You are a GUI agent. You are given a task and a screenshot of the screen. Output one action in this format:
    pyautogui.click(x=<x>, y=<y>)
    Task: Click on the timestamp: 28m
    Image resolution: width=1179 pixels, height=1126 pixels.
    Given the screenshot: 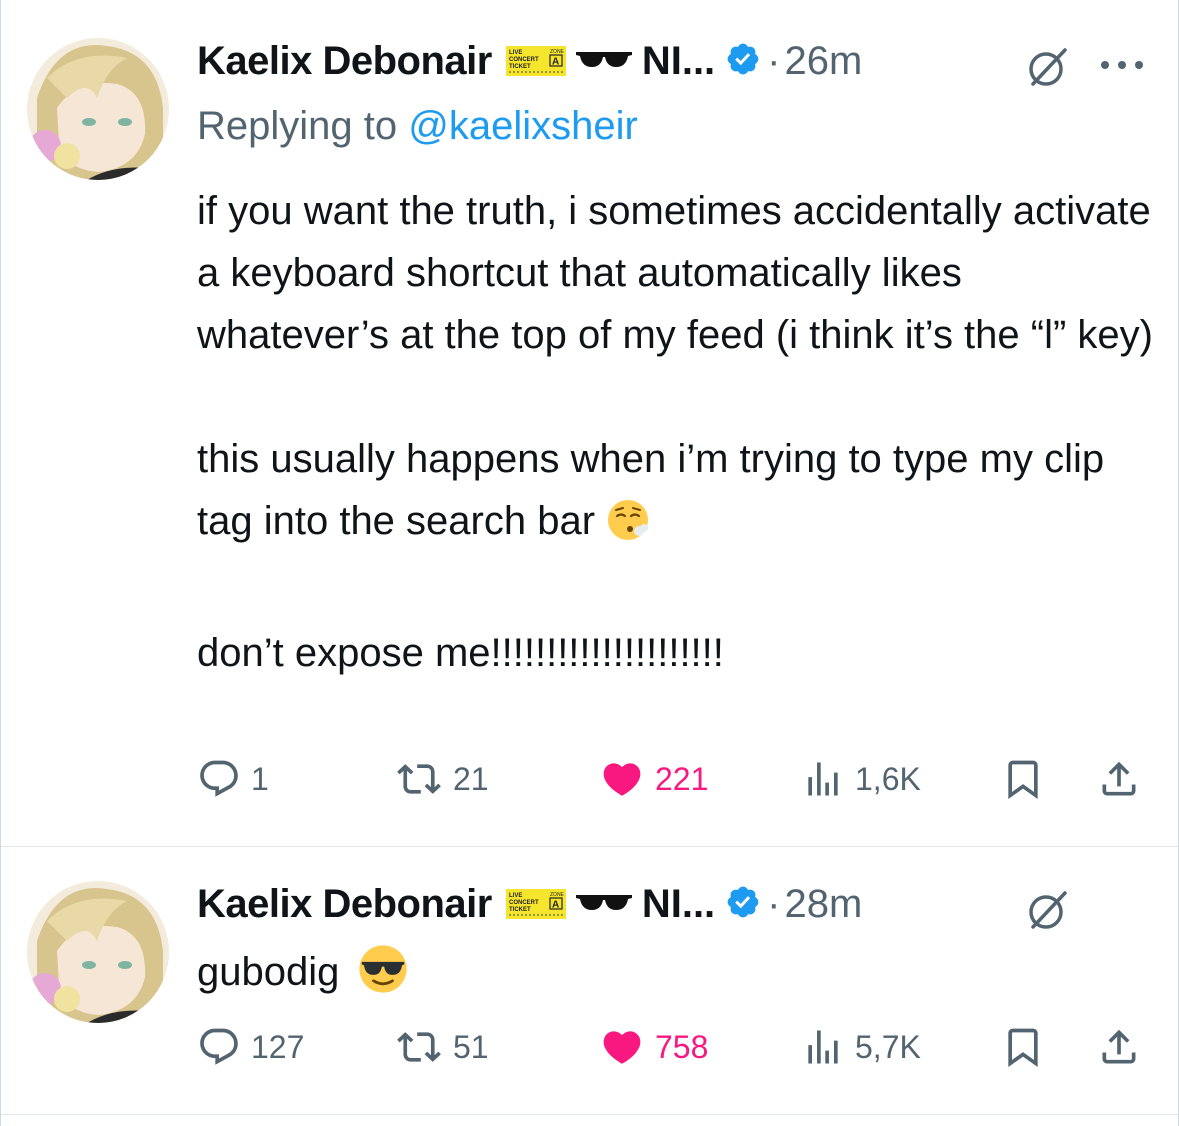 What is the action you would take?
    pyautogui.click(x=824, y=904)
    